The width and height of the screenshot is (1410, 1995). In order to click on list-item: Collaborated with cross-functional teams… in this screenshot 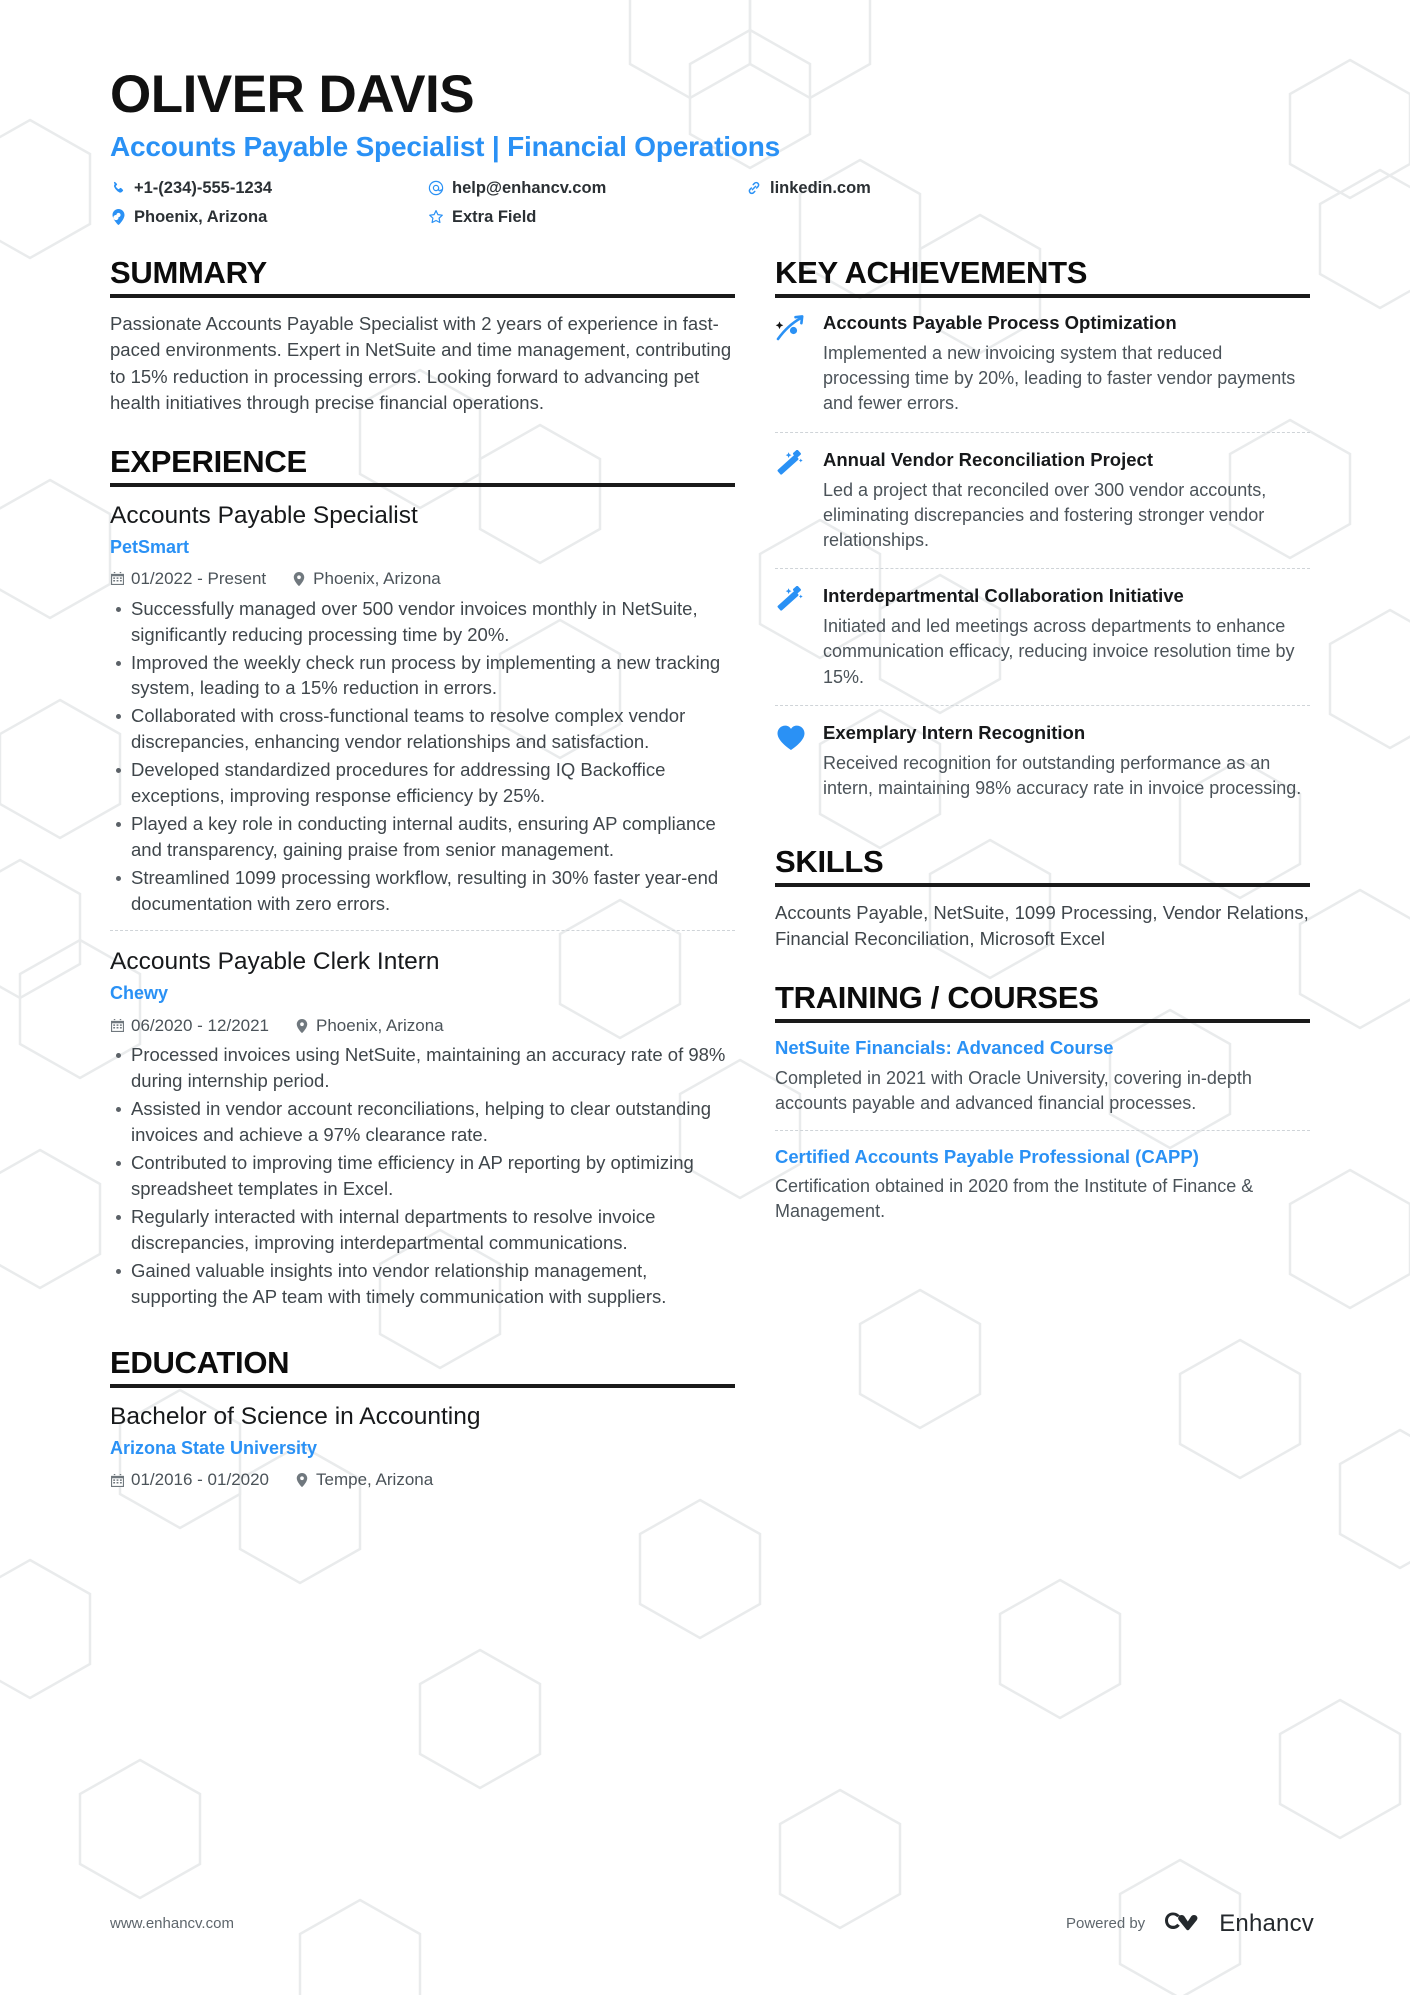, I will do `click(422, 729)`.